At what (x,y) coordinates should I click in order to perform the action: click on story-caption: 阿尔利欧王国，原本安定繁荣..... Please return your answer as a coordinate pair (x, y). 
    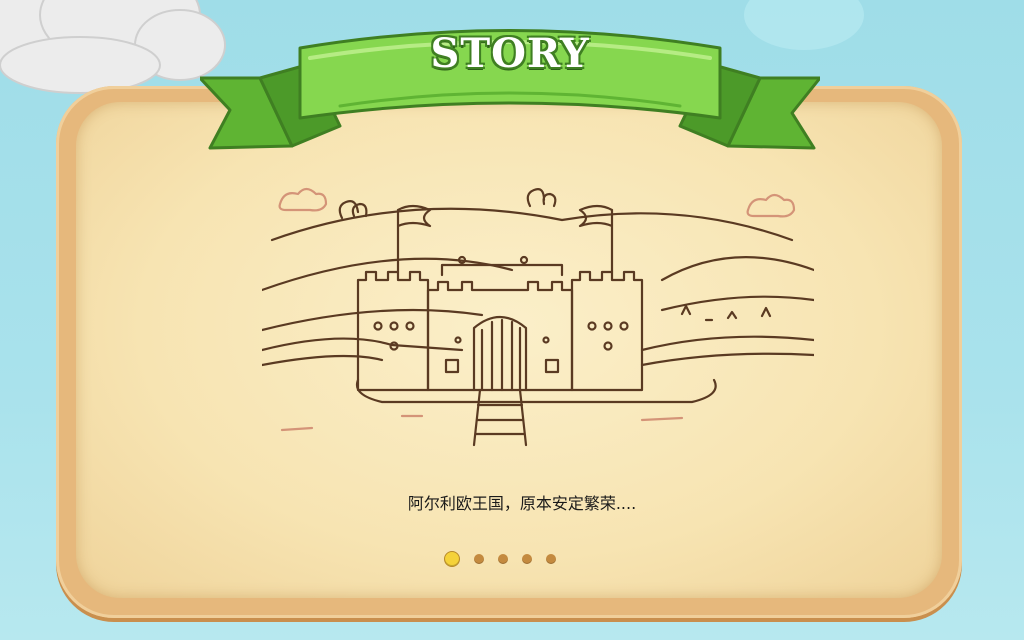
    Looking at the image, I should click on (522, 503).